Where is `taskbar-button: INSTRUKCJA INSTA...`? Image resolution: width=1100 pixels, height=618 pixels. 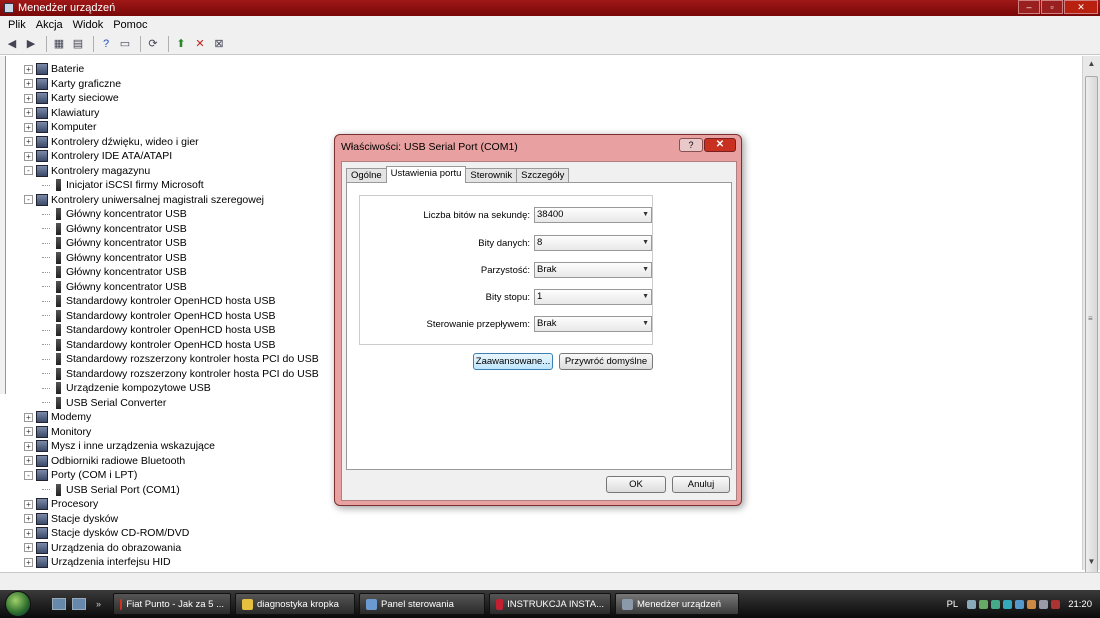 taskbar-button: INSTRUKCJA INSTA... is located at coordinates (550, 604).